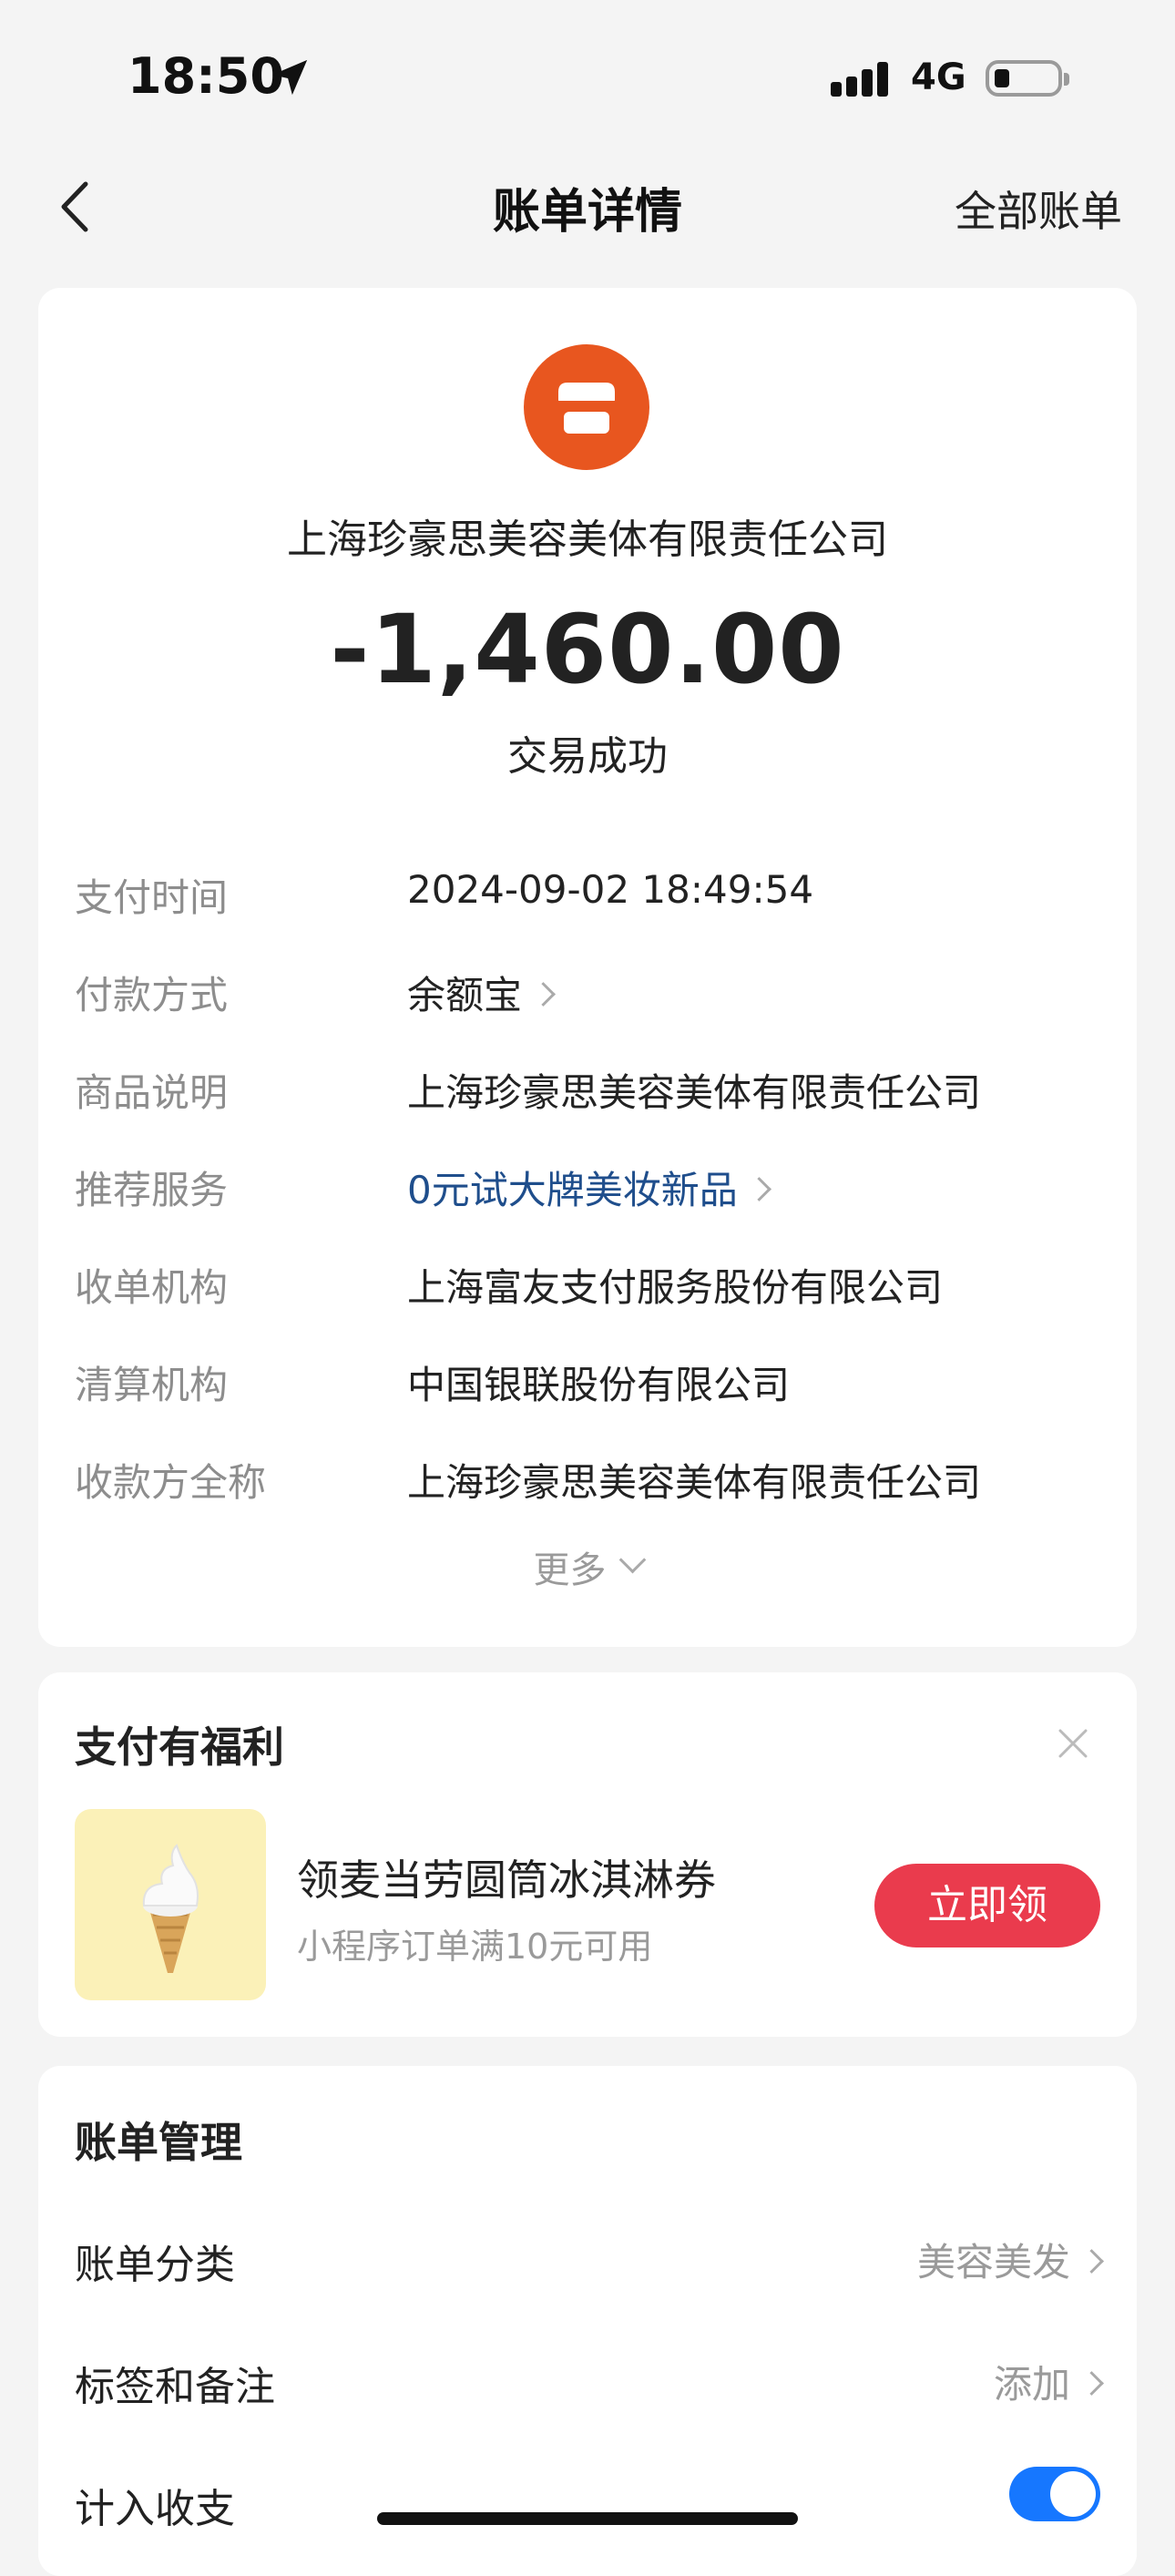 The width and height of the screenshot is (1175, 2576). I want to click on detail-label: 清算机构, so click(152, 1385).